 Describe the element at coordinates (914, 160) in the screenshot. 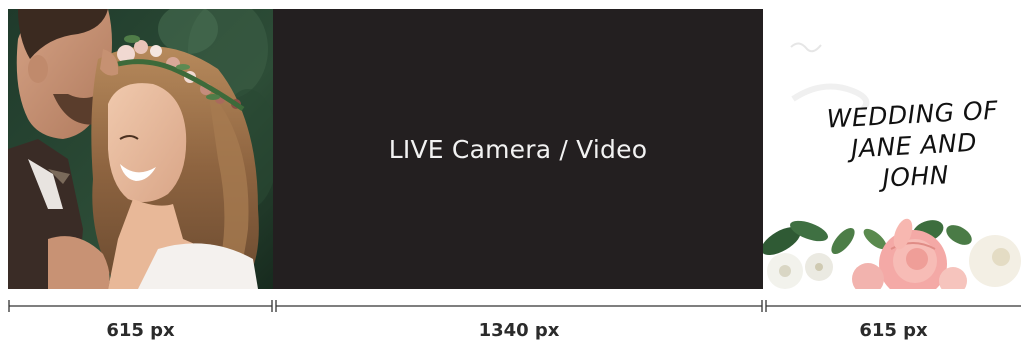

I see `wedding-title-line-2: JANE AND JOHN` at that location.